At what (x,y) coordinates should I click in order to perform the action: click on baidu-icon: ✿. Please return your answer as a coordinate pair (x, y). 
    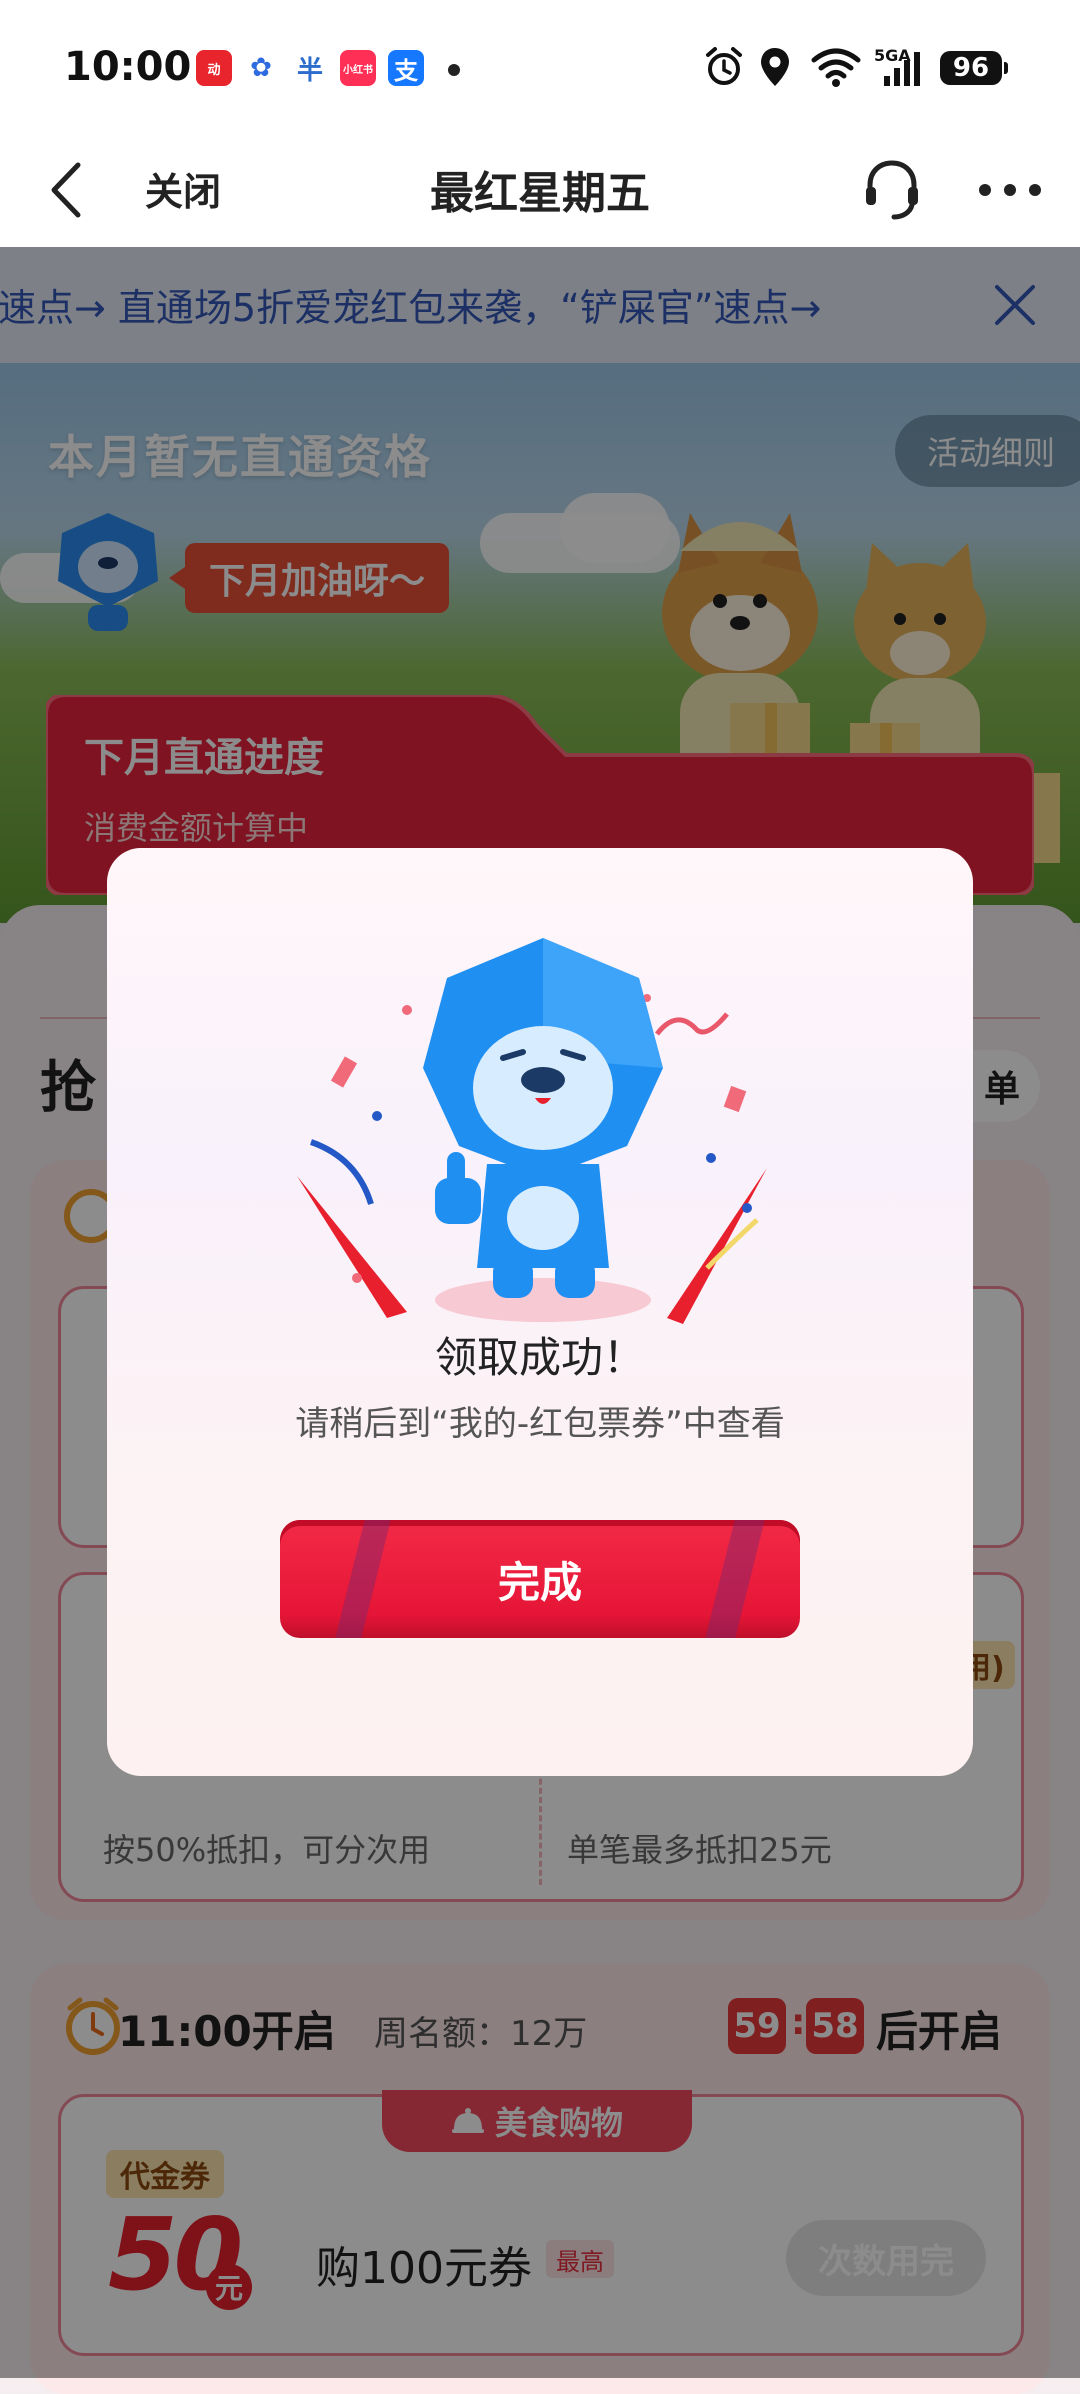
    Looking at the image, I should click on (261, 68).